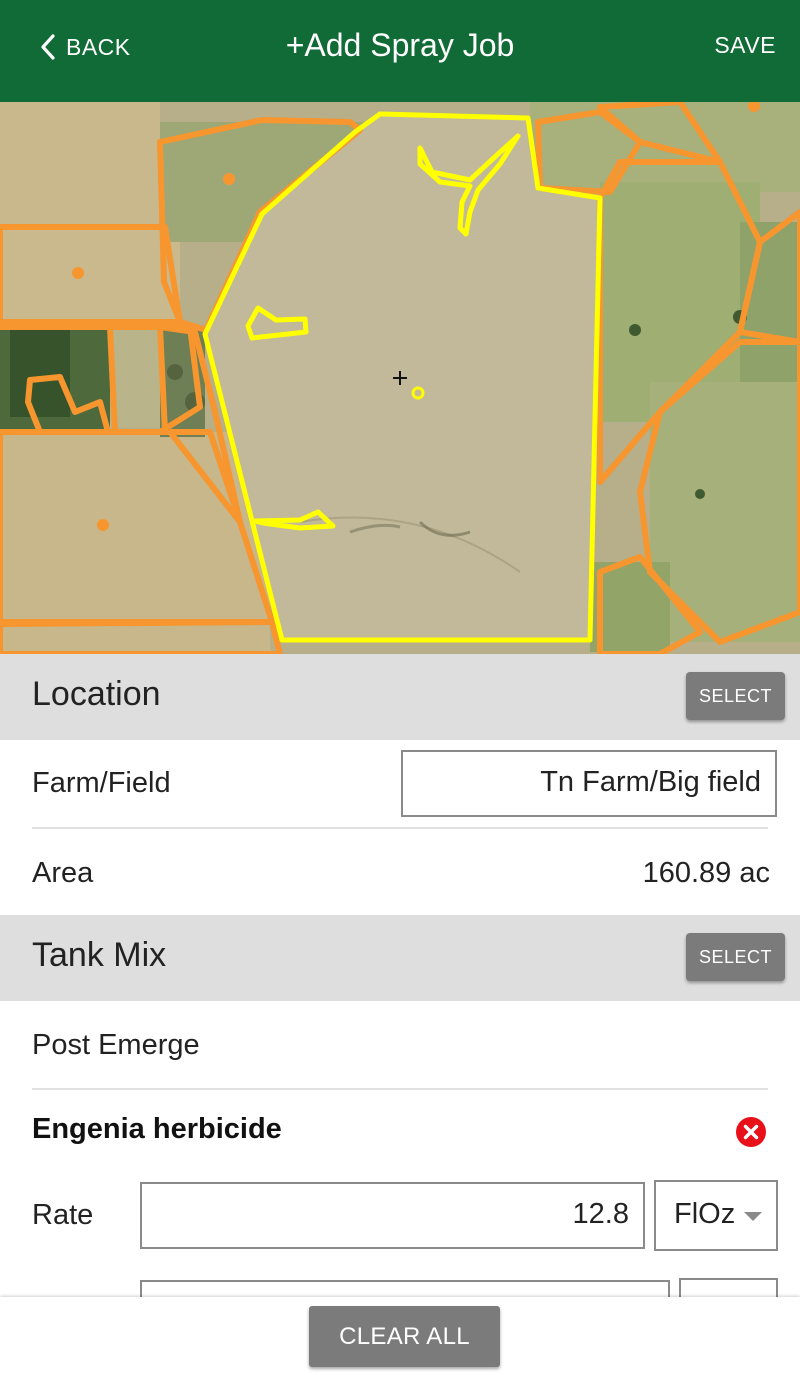 This screenshot has height=1375, width=800. Describe the element at coordinates (400, 697) in the screenshot. I see `location-section-header: Location SELECT` at that location.